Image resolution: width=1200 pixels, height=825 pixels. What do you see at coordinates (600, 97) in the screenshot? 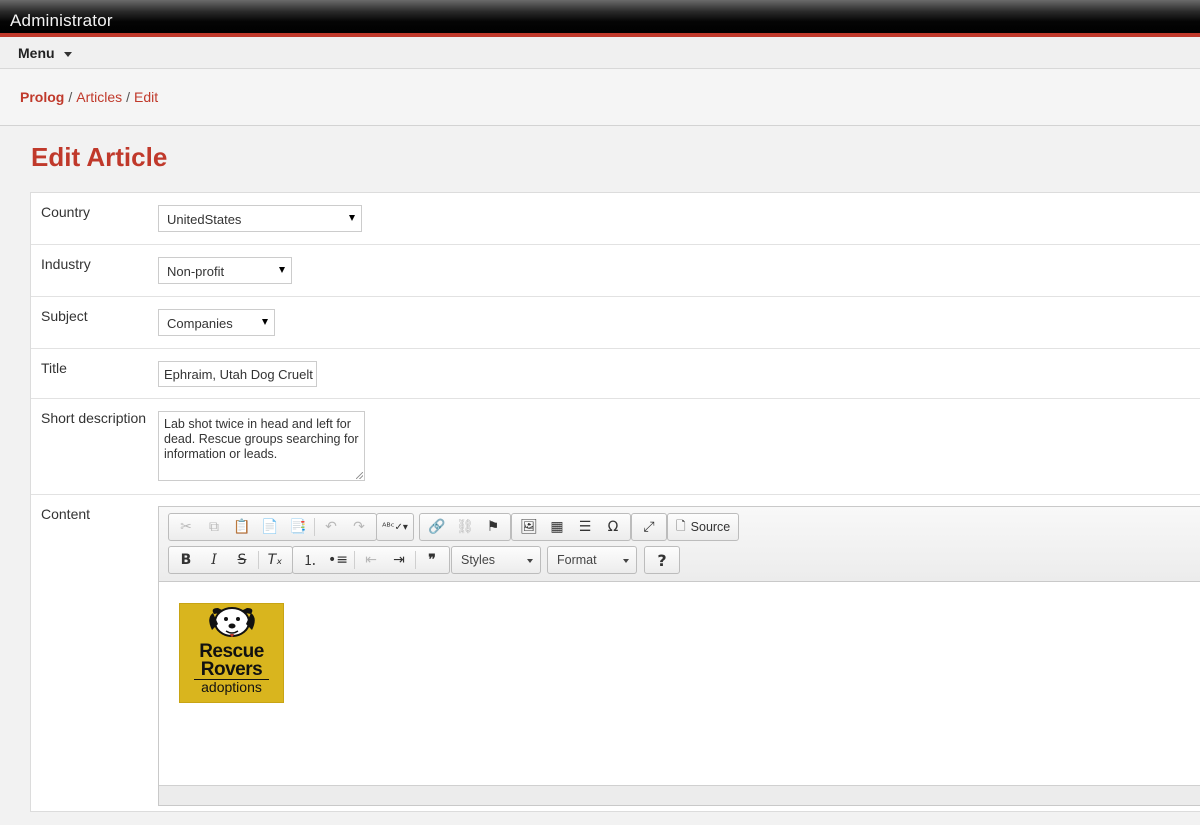
I see `breadcrumb: Prolog / Articles / Edit` at bounding box center [600, 97].